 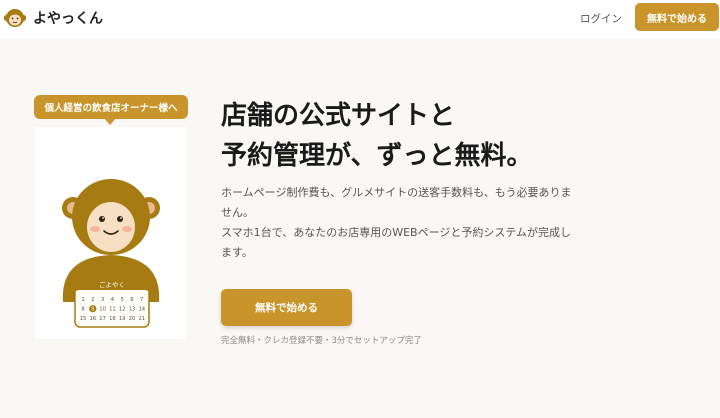 What do you see at coordinates (141, 319) in the screenshot?
I see `calendar-day: 21` at bounding box center [141, 319].